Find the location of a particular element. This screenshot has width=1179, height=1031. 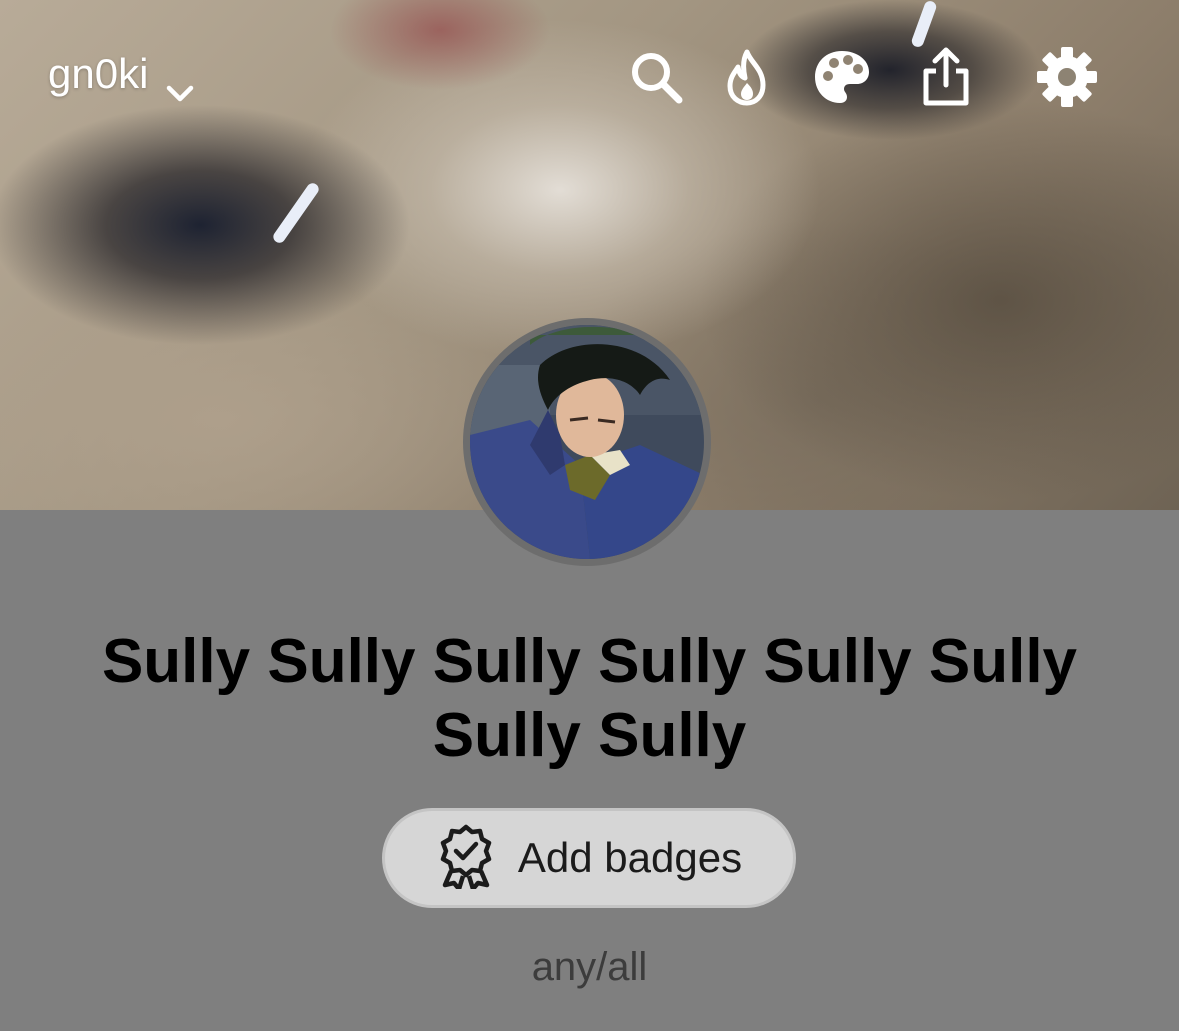

palette-icon is located at coordinates (842, 77).